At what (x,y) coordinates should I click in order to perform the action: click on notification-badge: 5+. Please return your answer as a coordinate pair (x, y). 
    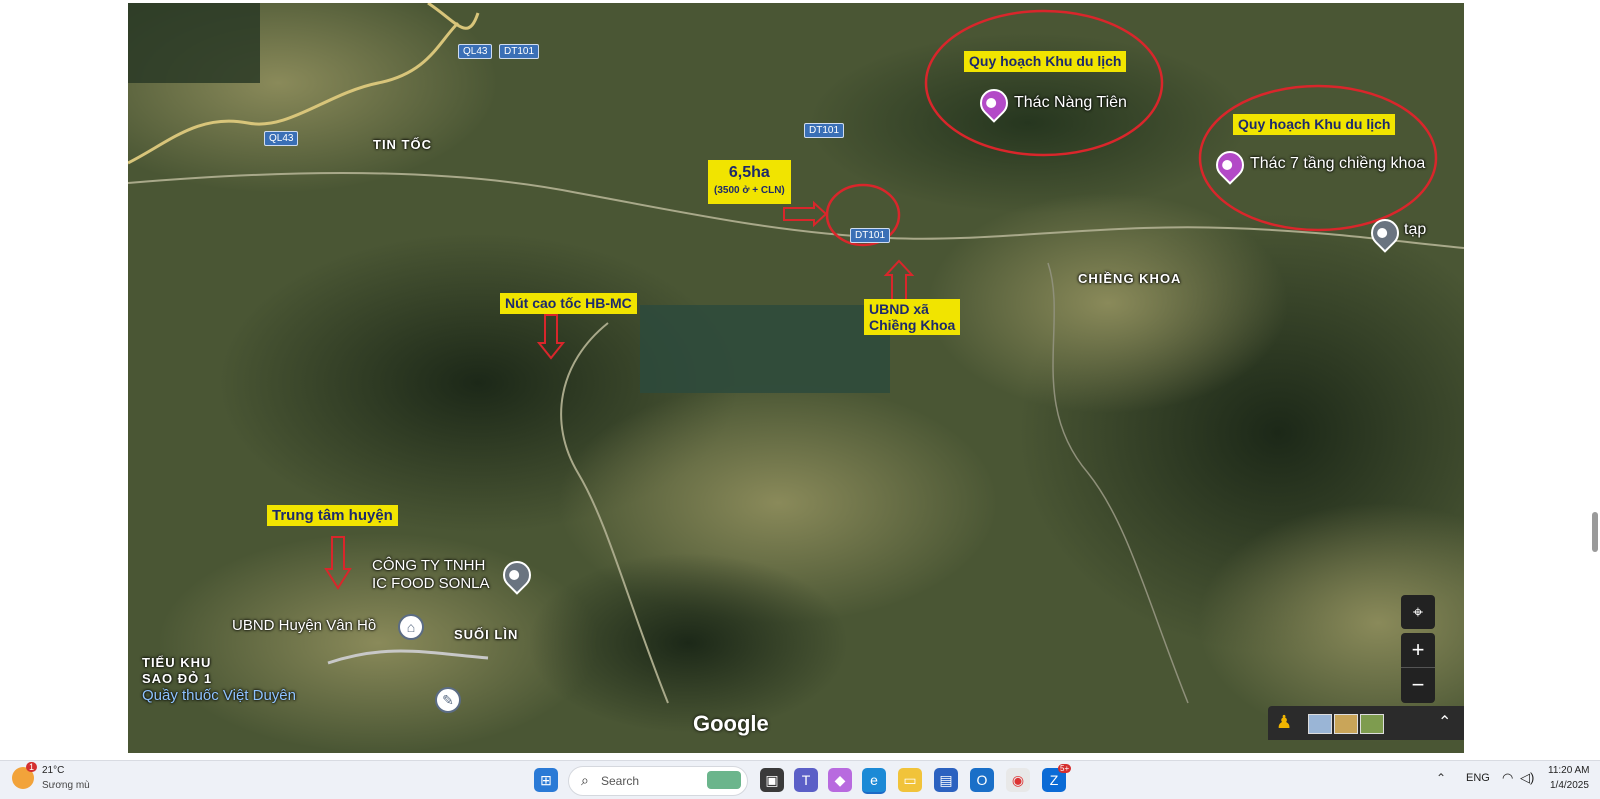
    Looking at the image, I should click on (1065, 768).